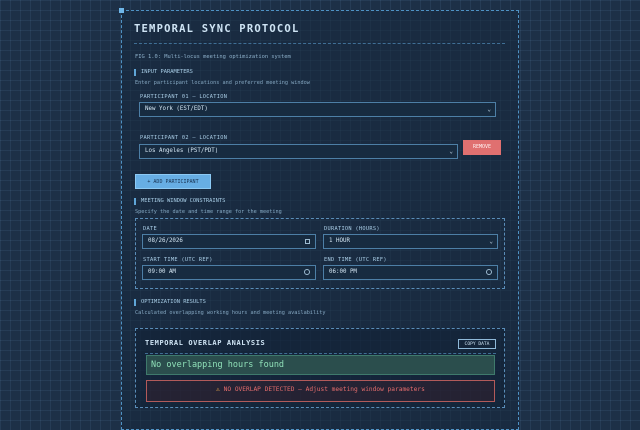  What do you see at coordinates (217, 29) in the screenshot?
I see `page-title: TEMPORAL SYNC PROTOCOL` at bounding box center [217, 29].